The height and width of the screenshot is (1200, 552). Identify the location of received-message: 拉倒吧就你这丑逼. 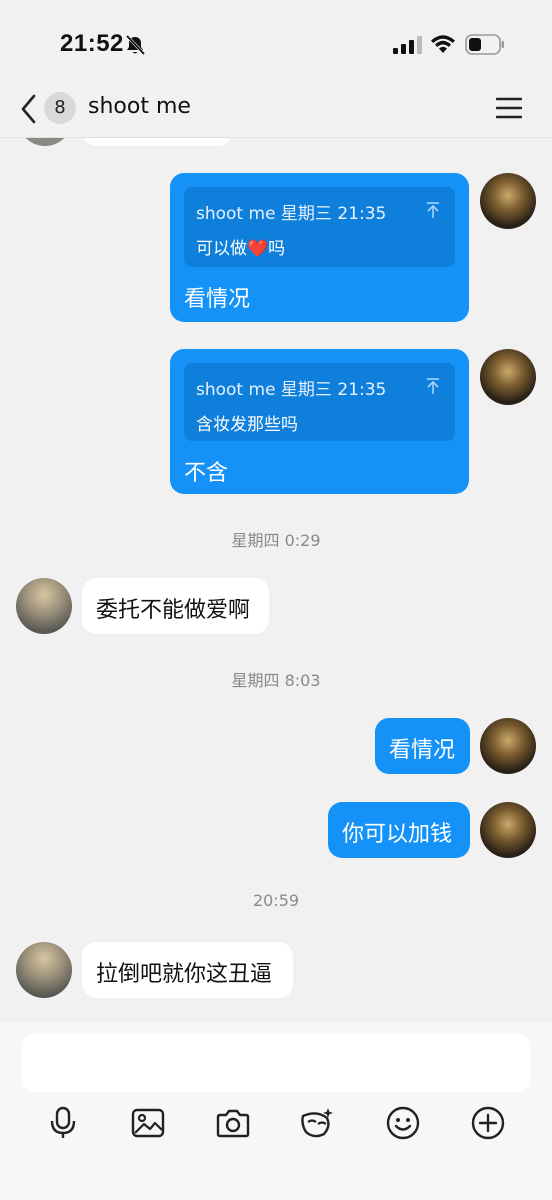
(187, 970).